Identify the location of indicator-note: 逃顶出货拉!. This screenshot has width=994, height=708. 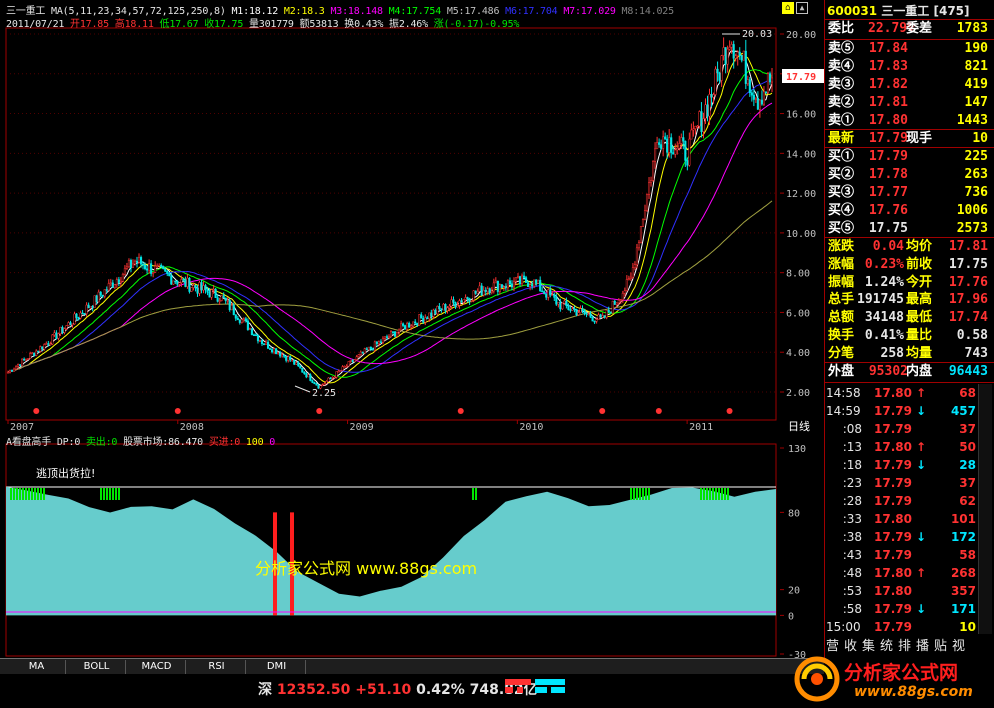
(66, 473).